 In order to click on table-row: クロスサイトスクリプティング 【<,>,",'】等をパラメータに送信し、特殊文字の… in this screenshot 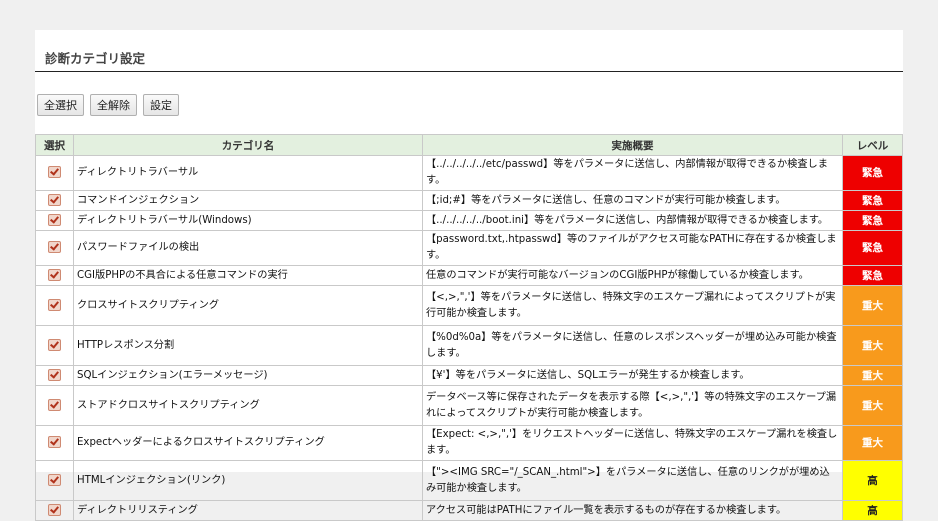, I will do `click(469, 305)`.